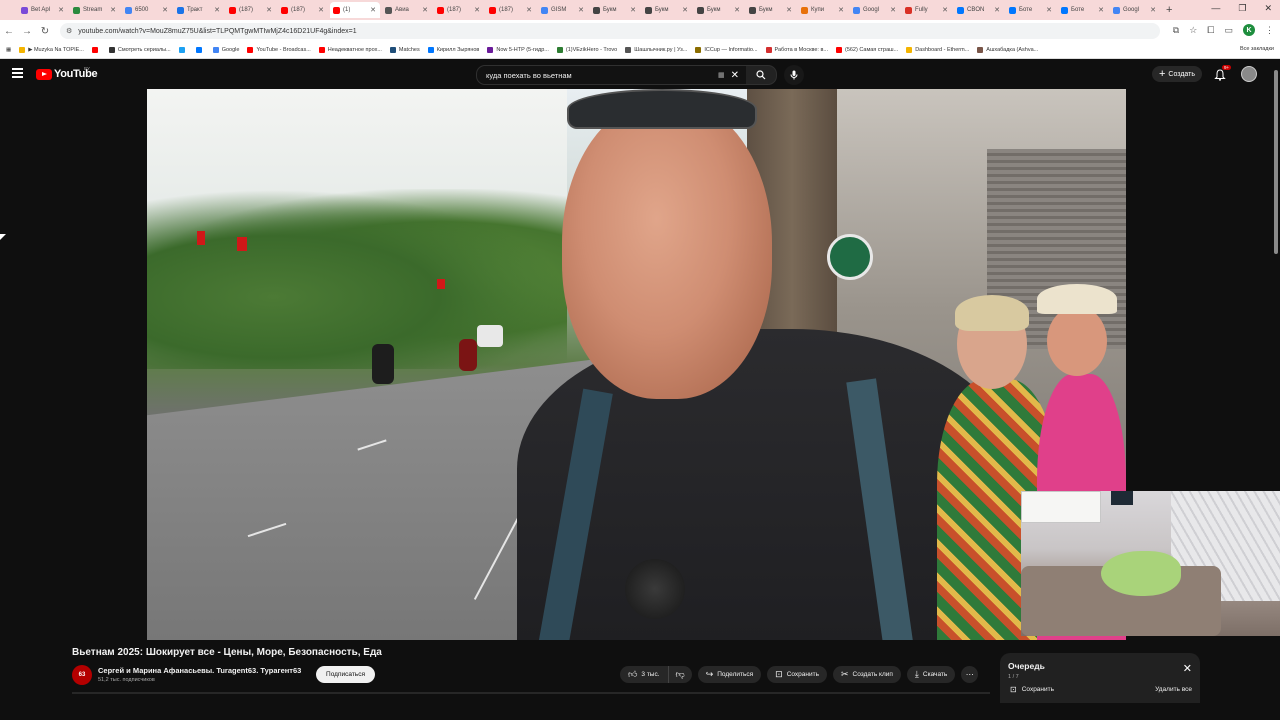  Describe the element at coordinates (1242, 8) in the screenshot. I see `maximize-icon: ❐` at that location.